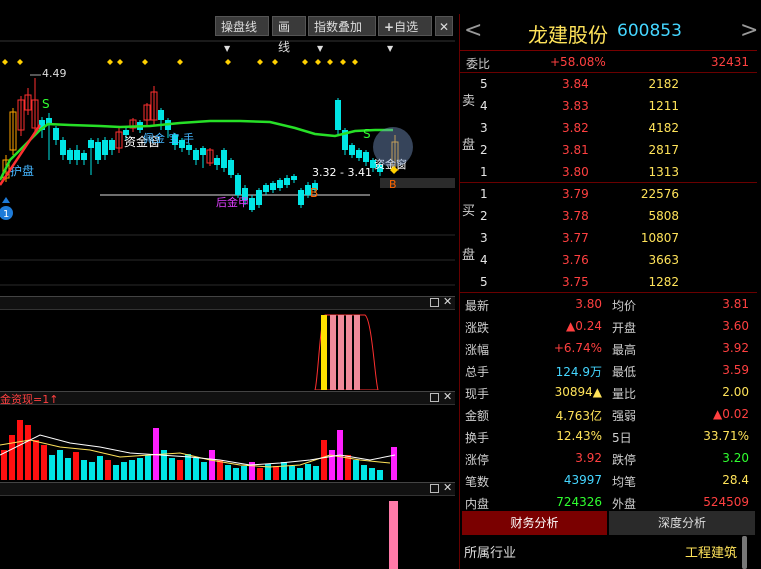 The height and width of the screenshot is (569, 761). I want to click on panel3-header: 金资现=1↑ ✕, so click(227, 398).